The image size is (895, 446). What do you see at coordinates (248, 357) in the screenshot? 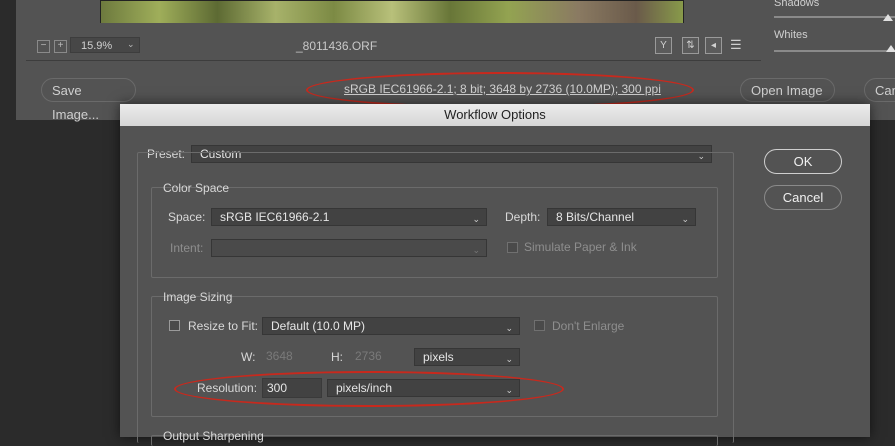
I see `width-label: W:` at bounding box center [248, 357].